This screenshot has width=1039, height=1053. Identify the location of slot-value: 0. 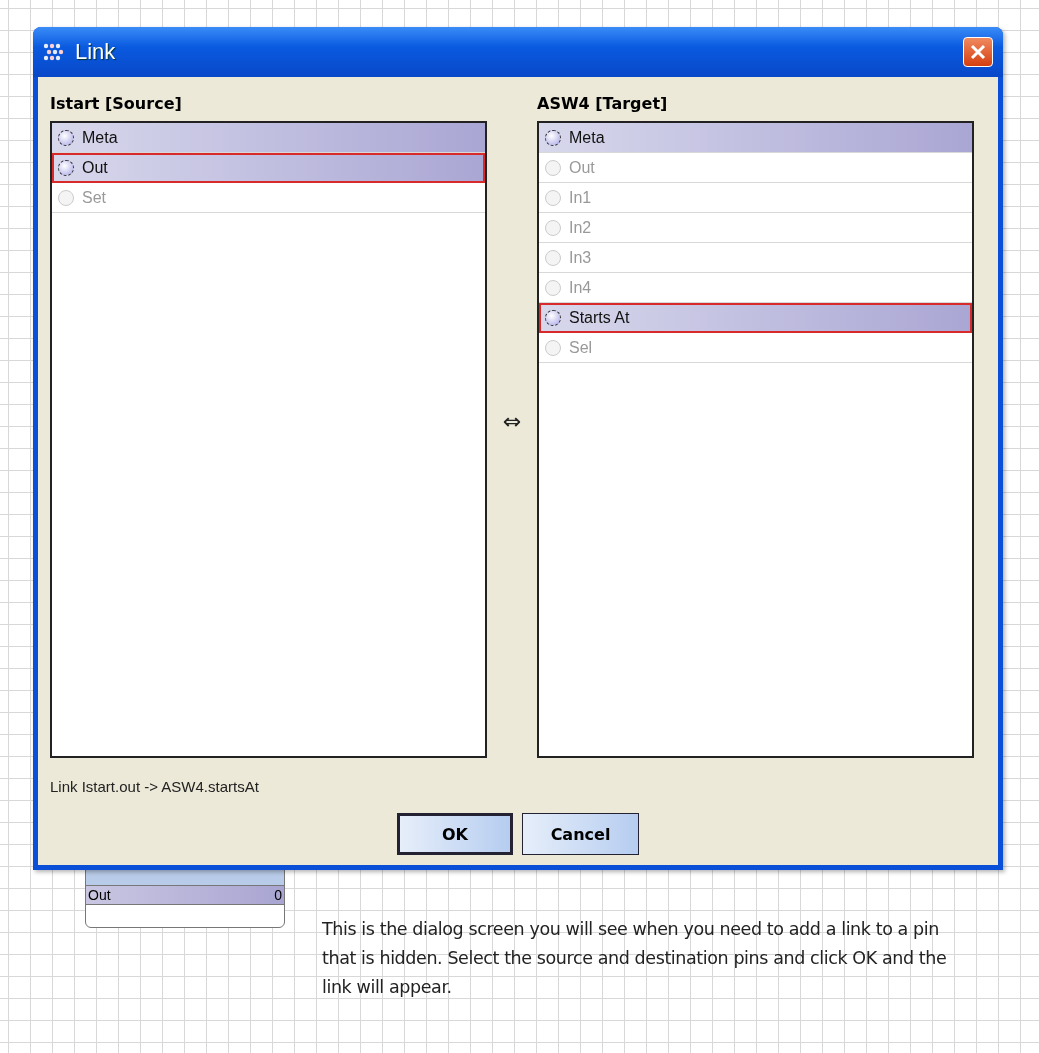
(278, 895).